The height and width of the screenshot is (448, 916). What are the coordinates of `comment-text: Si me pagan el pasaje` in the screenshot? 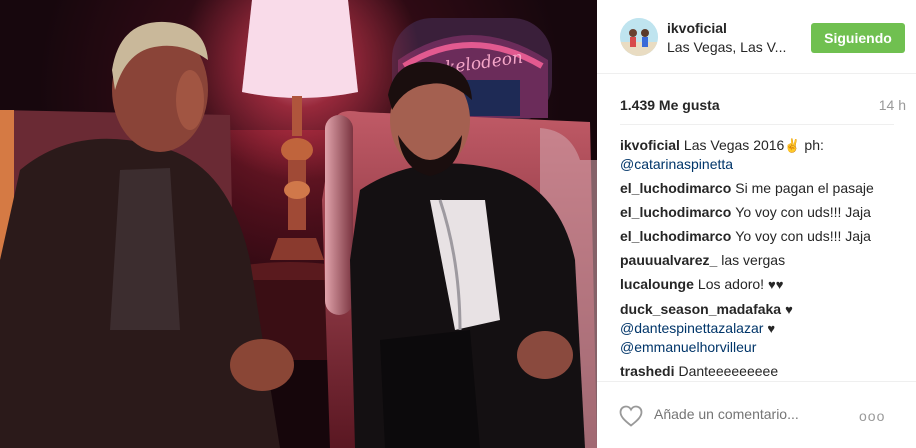 It's located at (804, 188).